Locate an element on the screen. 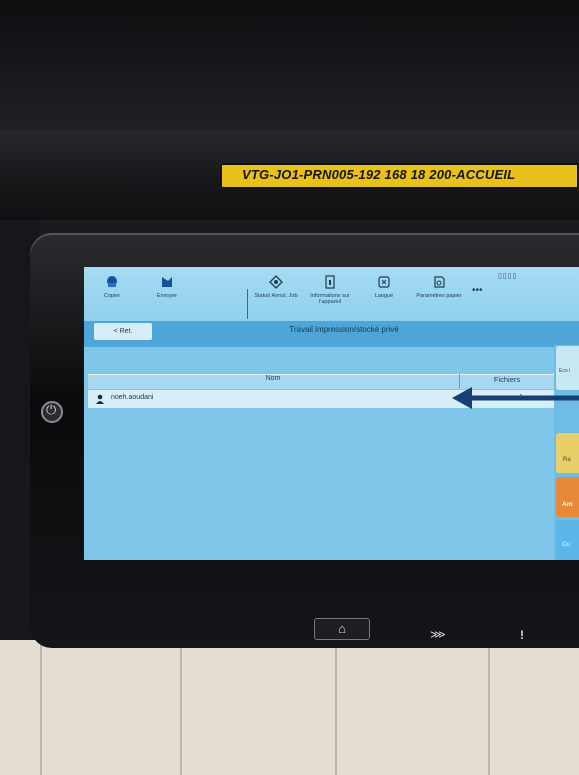 The width and height of the screenshot is (579, 775). toolbar-language: Langue is located at coordinates (384, 287).